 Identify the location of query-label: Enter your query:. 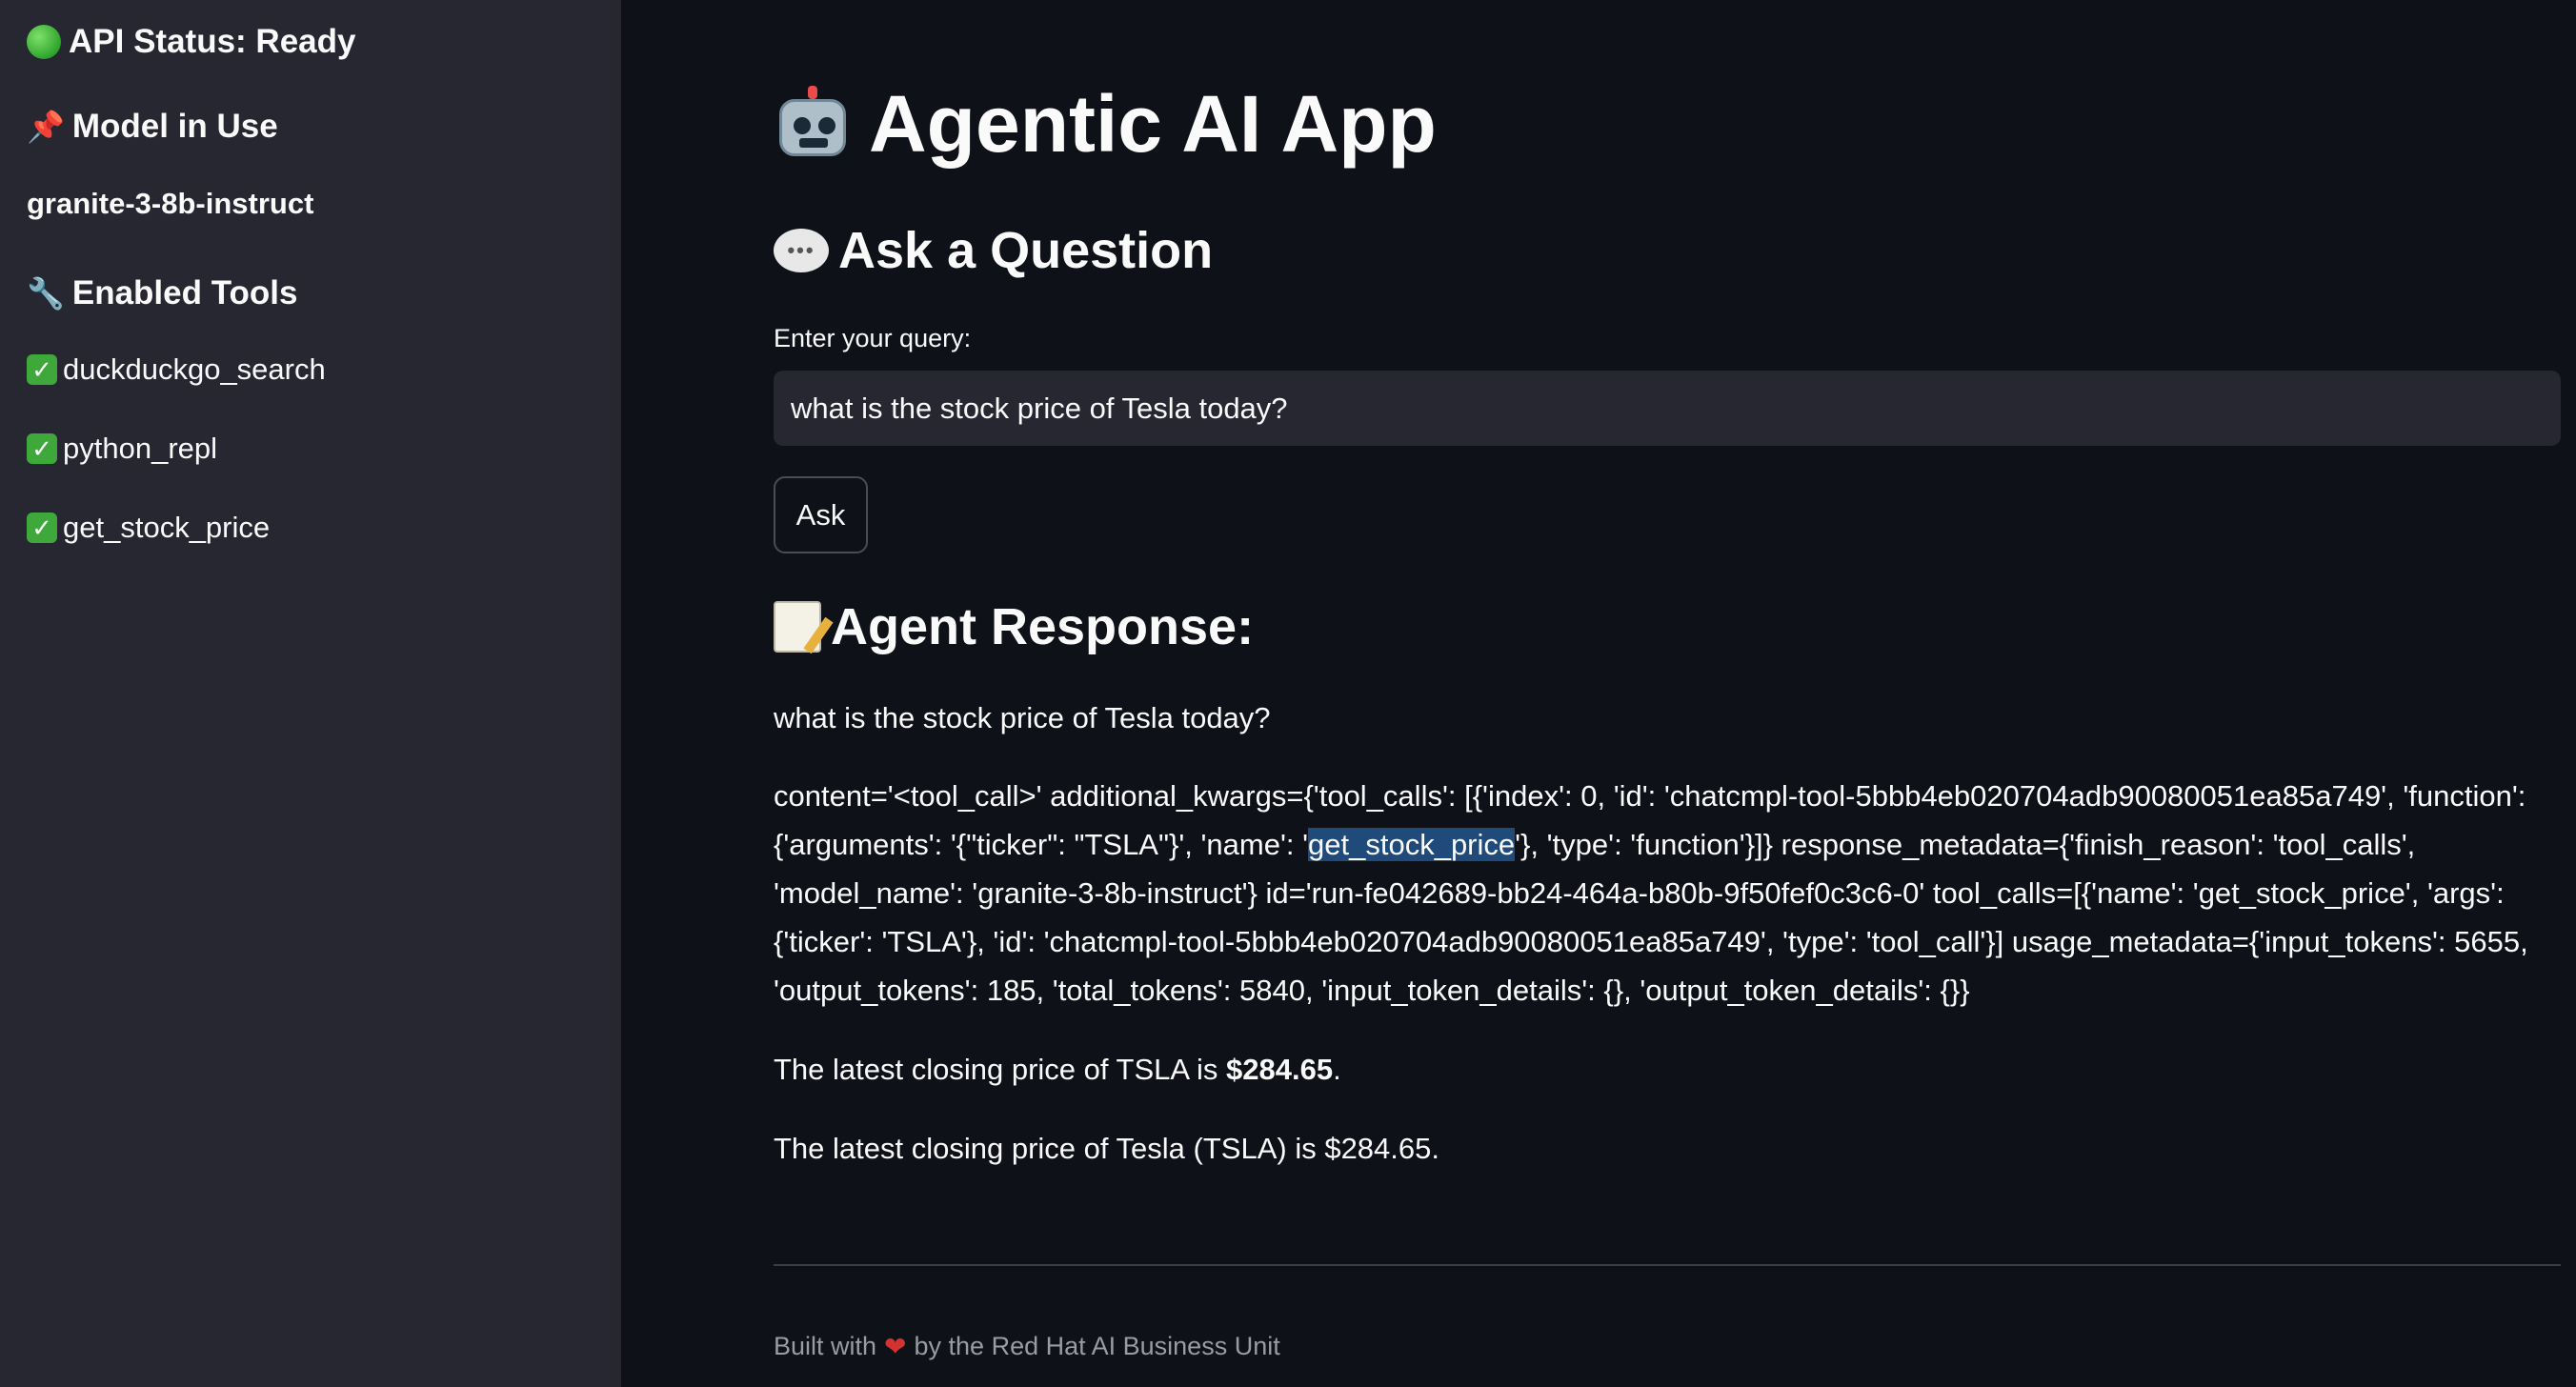
(873, 338).